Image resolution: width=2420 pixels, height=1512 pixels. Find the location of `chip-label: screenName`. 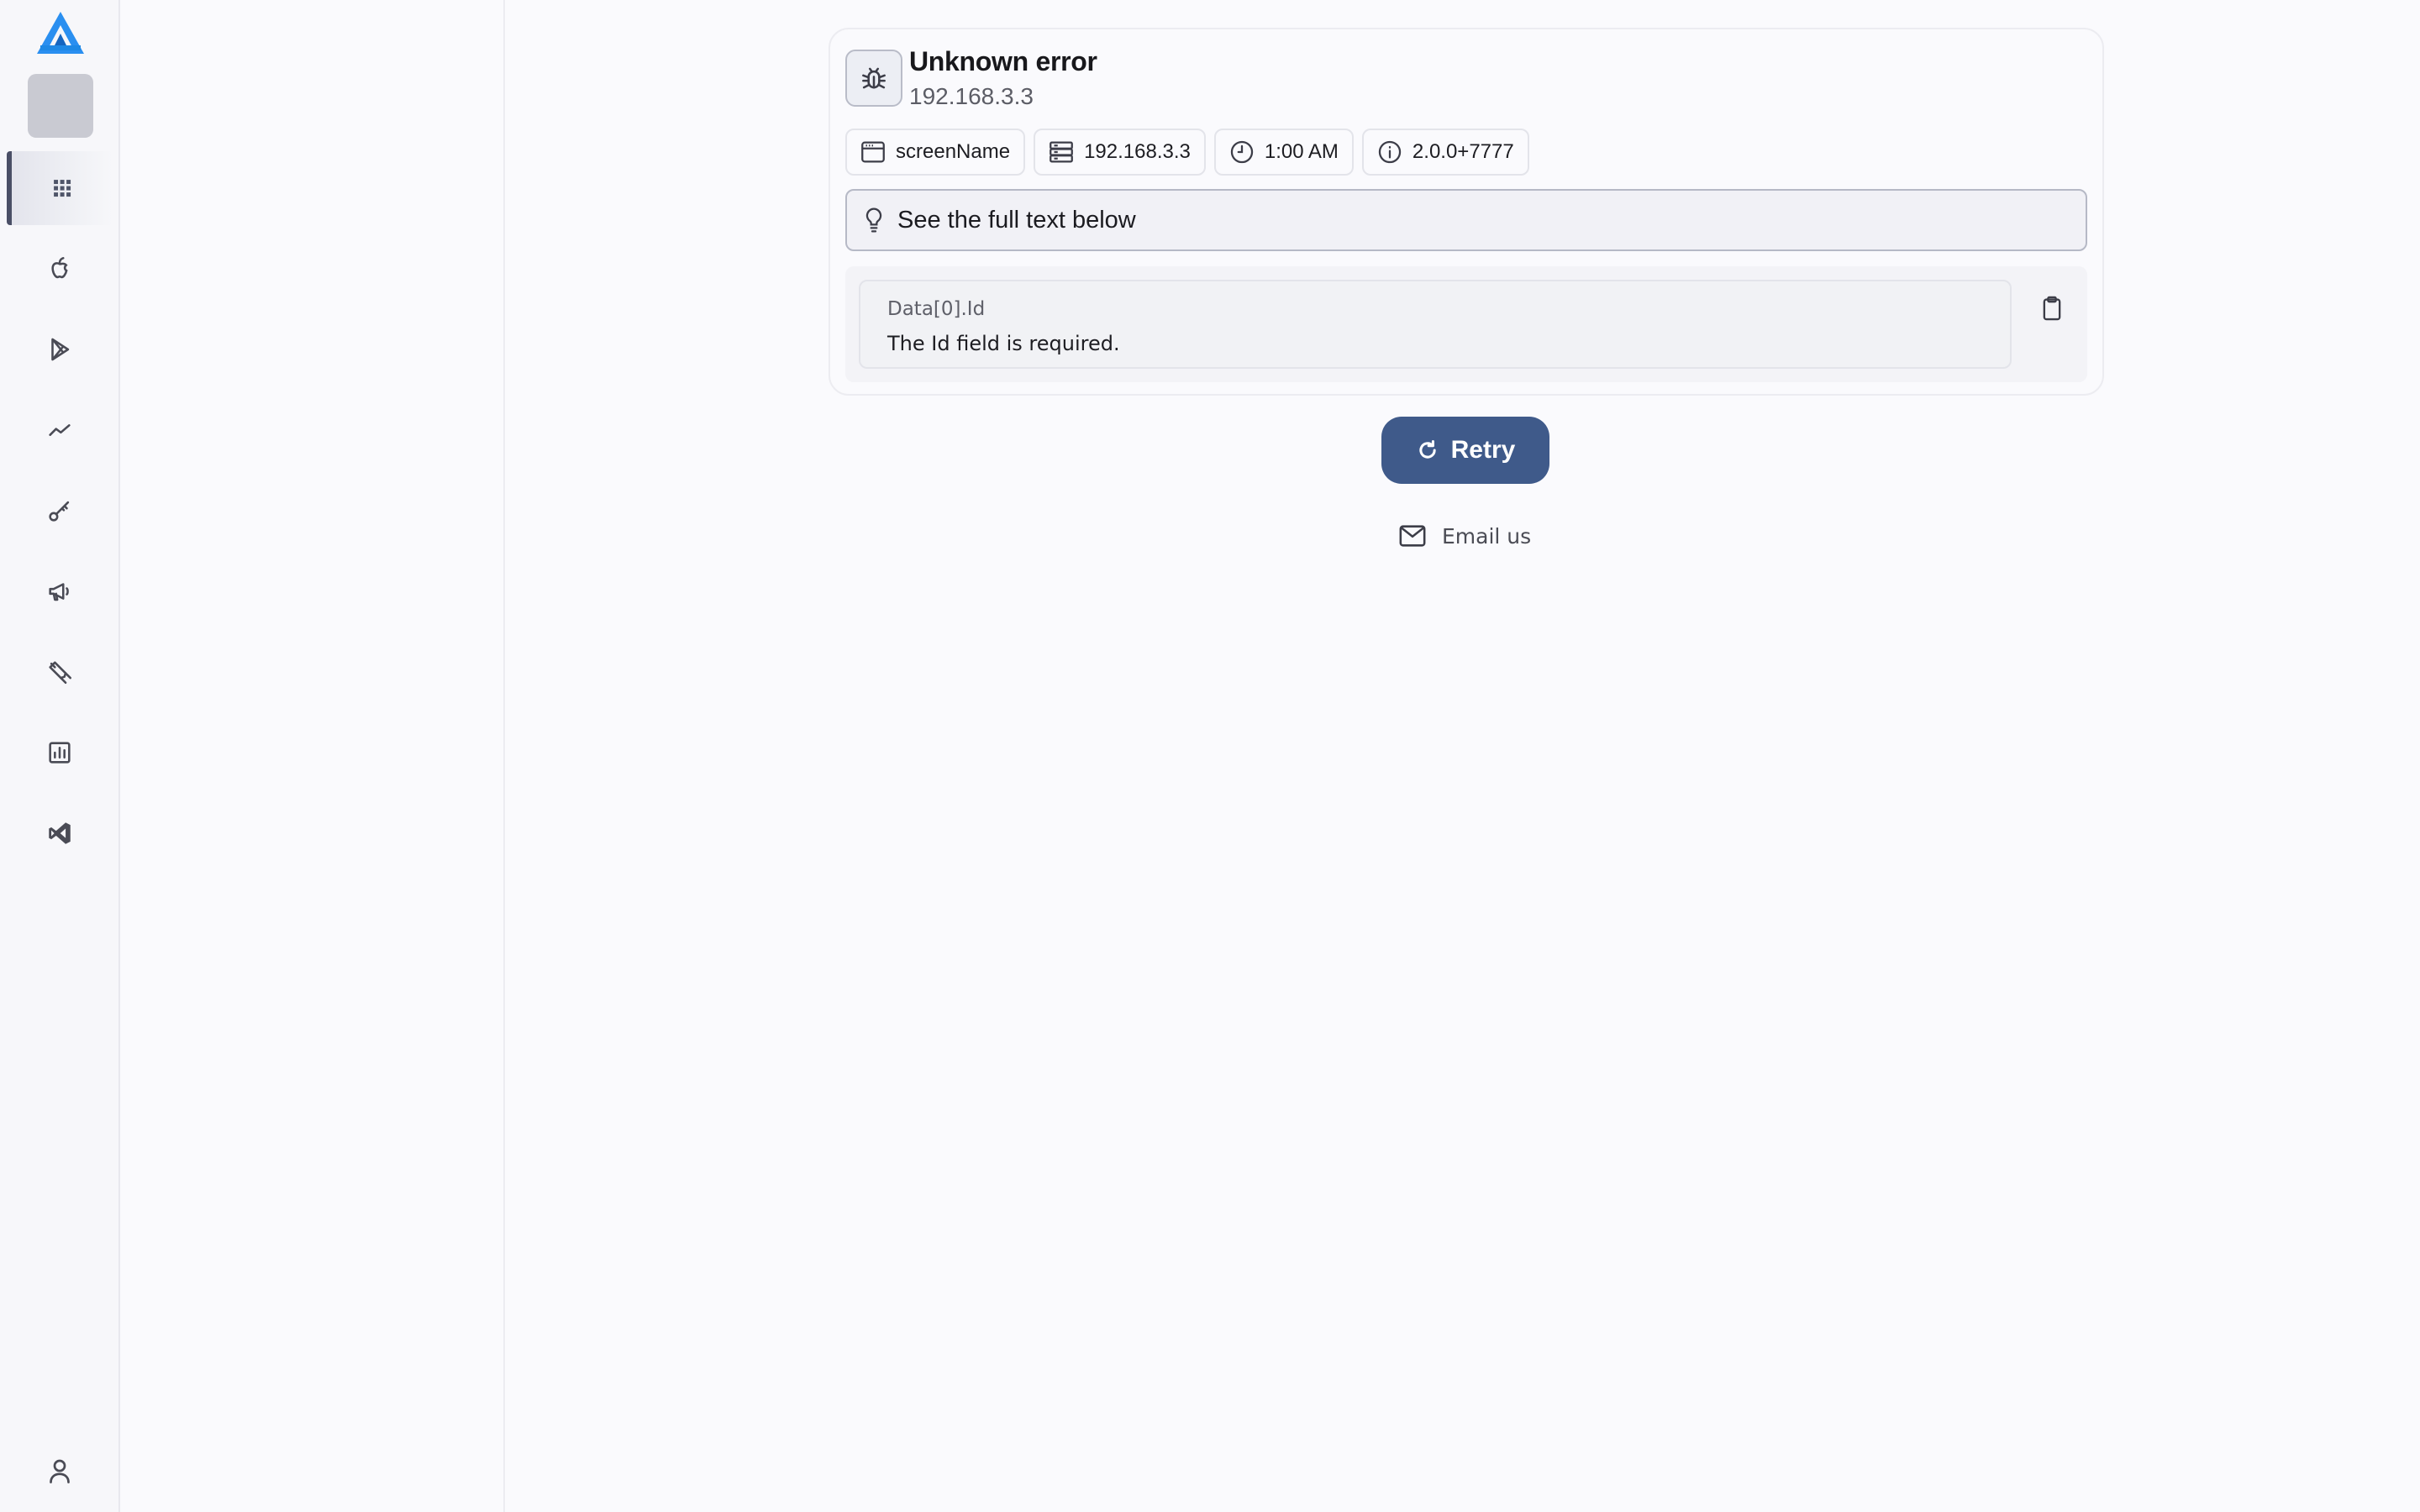

chip-label: screenName is located at coordinates (954, 151).